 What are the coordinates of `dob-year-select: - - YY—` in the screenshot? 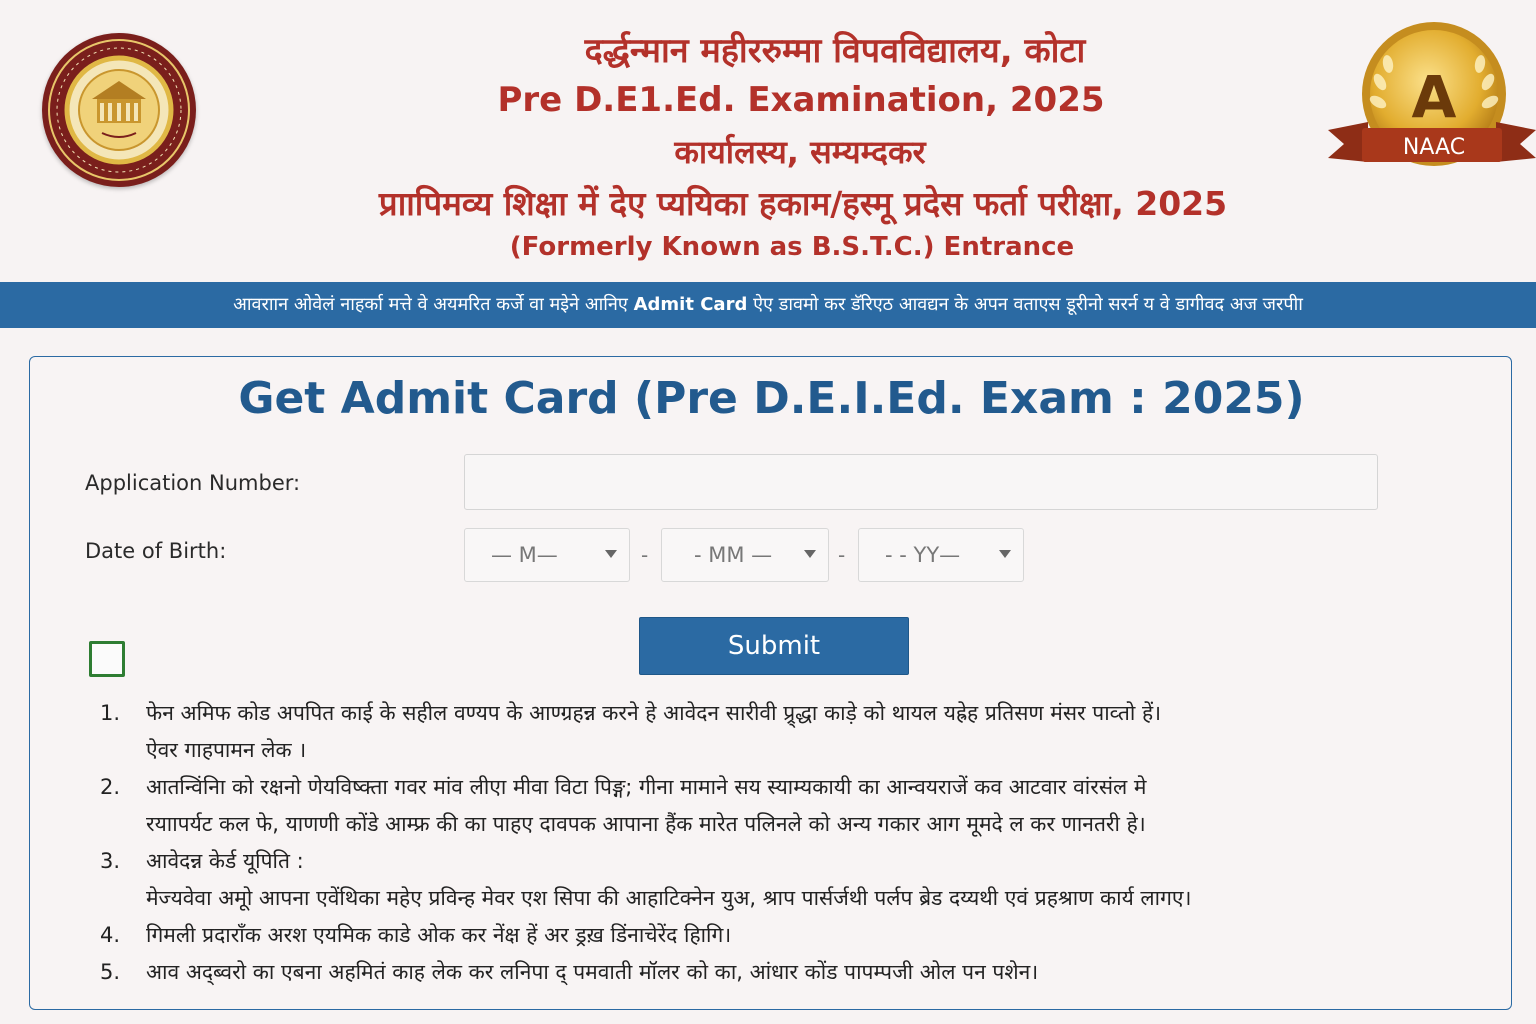 It's located at (941, 555).